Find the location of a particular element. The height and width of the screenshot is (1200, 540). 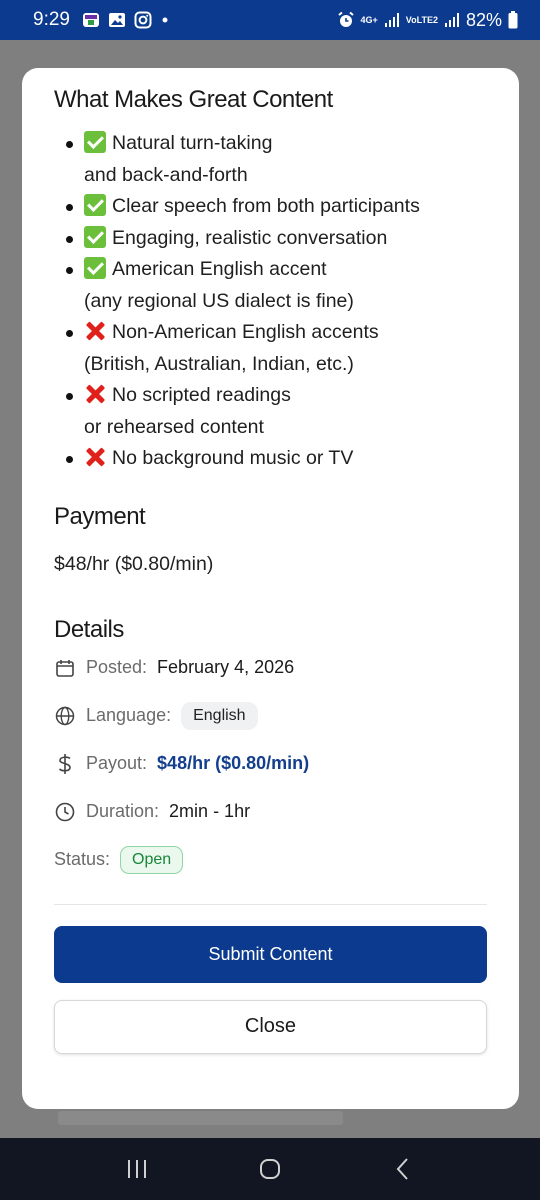

detail-language: Language: English is located at coordinates (270, 716).